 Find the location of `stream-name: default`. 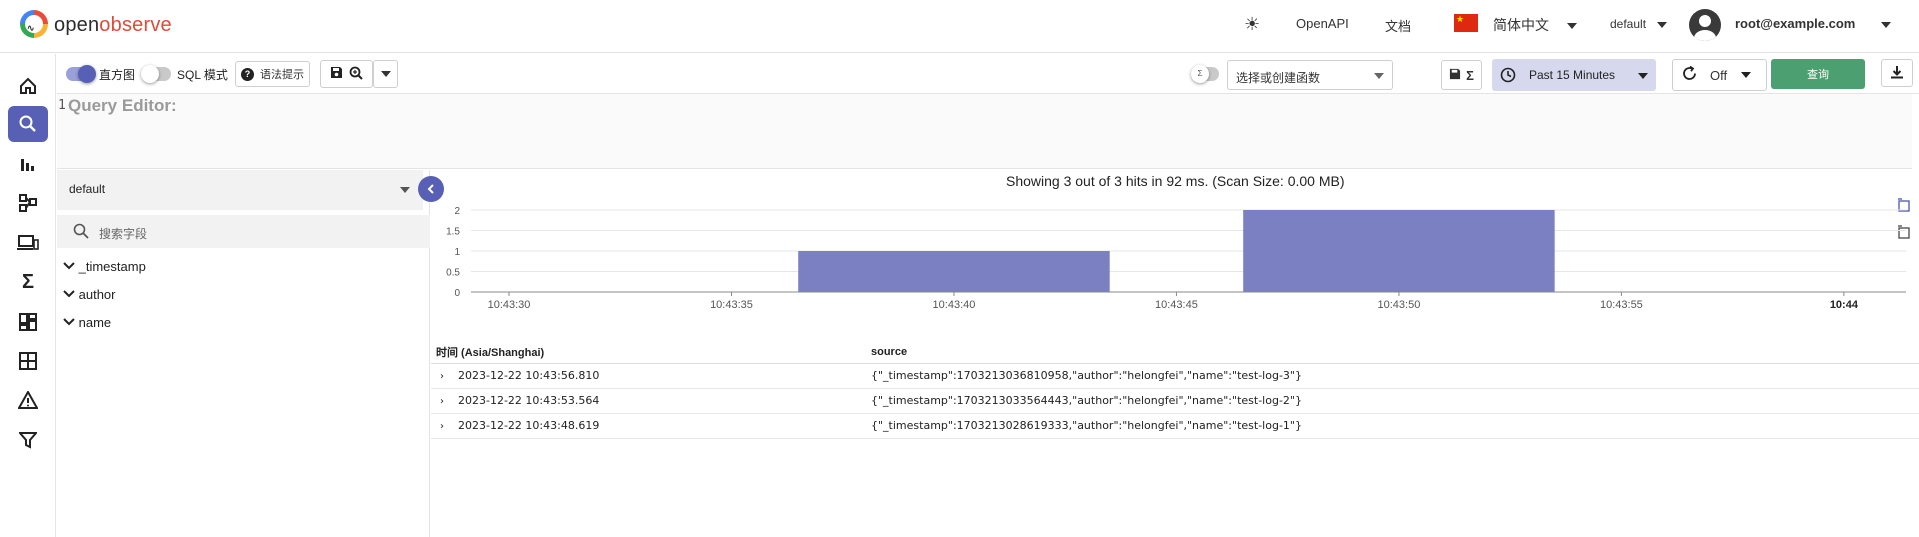

stream-name: default is located at coordinates (87, 189).